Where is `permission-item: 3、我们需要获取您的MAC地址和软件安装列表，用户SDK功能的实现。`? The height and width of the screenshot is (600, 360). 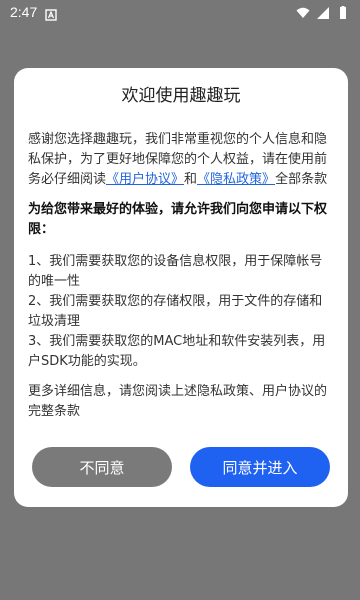 permission-item: 3、我们需要获取您的MAC地址和软件安装列表，用户SDK功能的实现。 is located at coordinates (177, 351).